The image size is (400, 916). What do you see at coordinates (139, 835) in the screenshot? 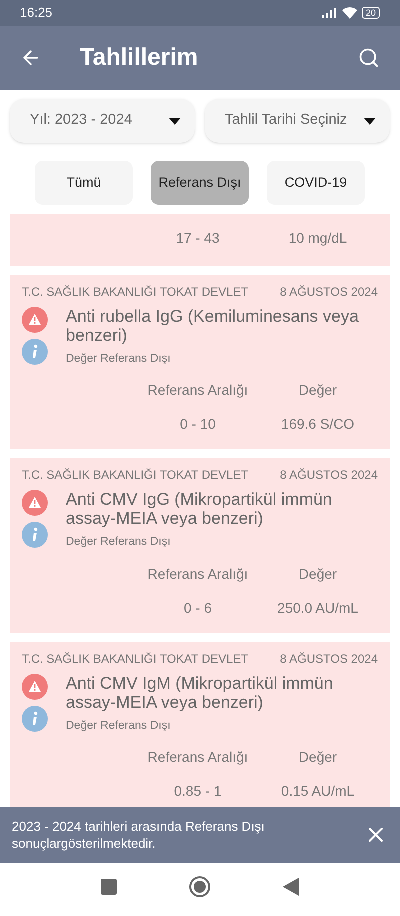
I see `snackbar-message: 2023 - 2024 tarihleri arasında Referans Dışı sonuçlargösterilmektedir.` at bounding box center [139, 835].